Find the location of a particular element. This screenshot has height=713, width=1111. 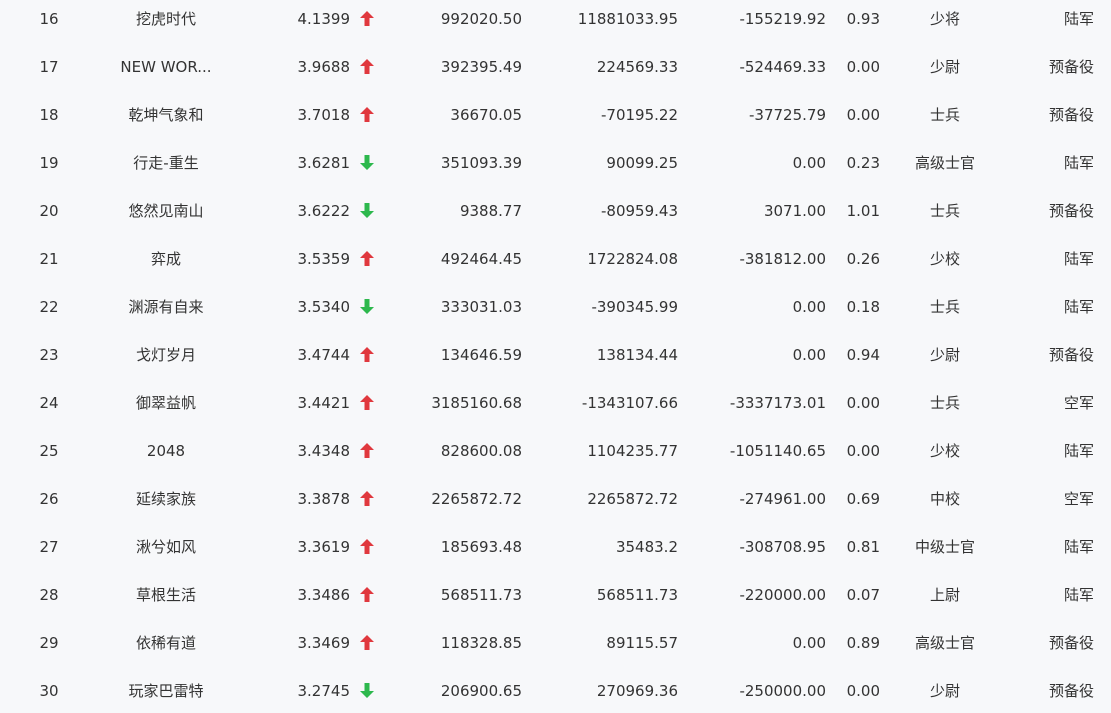

military-rank: 士兵 is located at coordinates (944, 115).